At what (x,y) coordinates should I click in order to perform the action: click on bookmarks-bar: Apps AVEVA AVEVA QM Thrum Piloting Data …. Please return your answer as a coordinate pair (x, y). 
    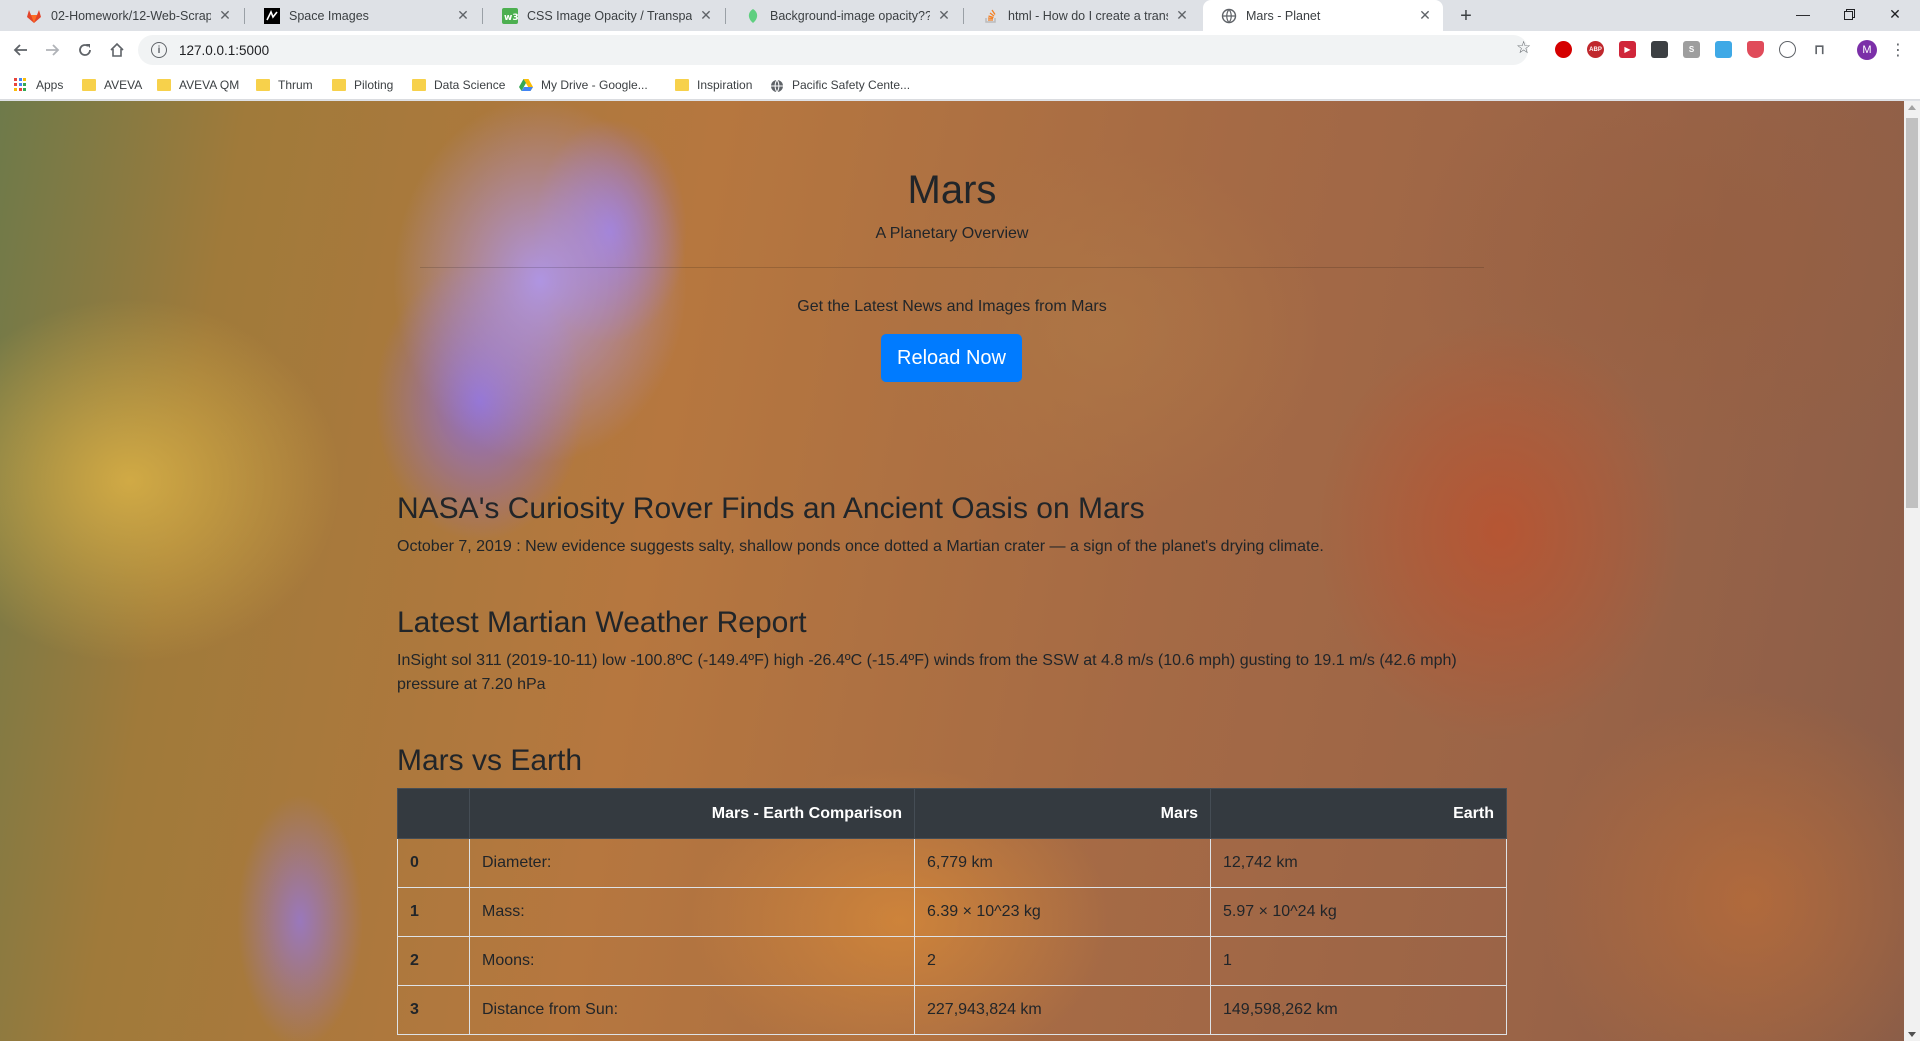
    Looking at the image, I should click on (960, 84).